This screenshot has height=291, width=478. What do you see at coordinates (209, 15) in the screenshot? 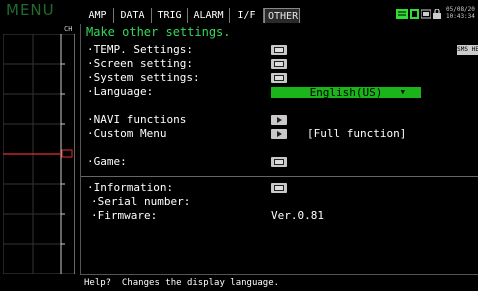
I see `tab-alarm: ALARM` at bounding box center [209, 15].